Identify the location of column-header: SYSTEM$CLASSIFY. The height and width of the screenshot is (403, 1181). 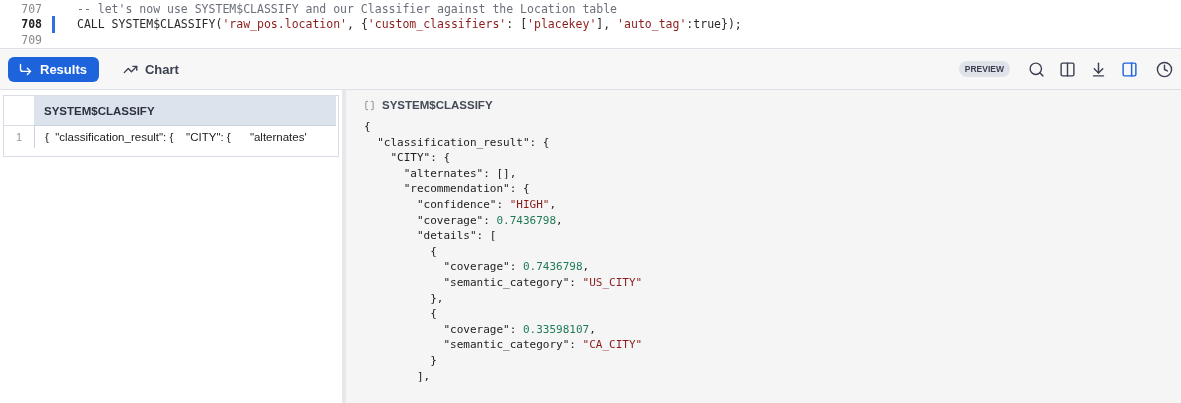
(185, 111).